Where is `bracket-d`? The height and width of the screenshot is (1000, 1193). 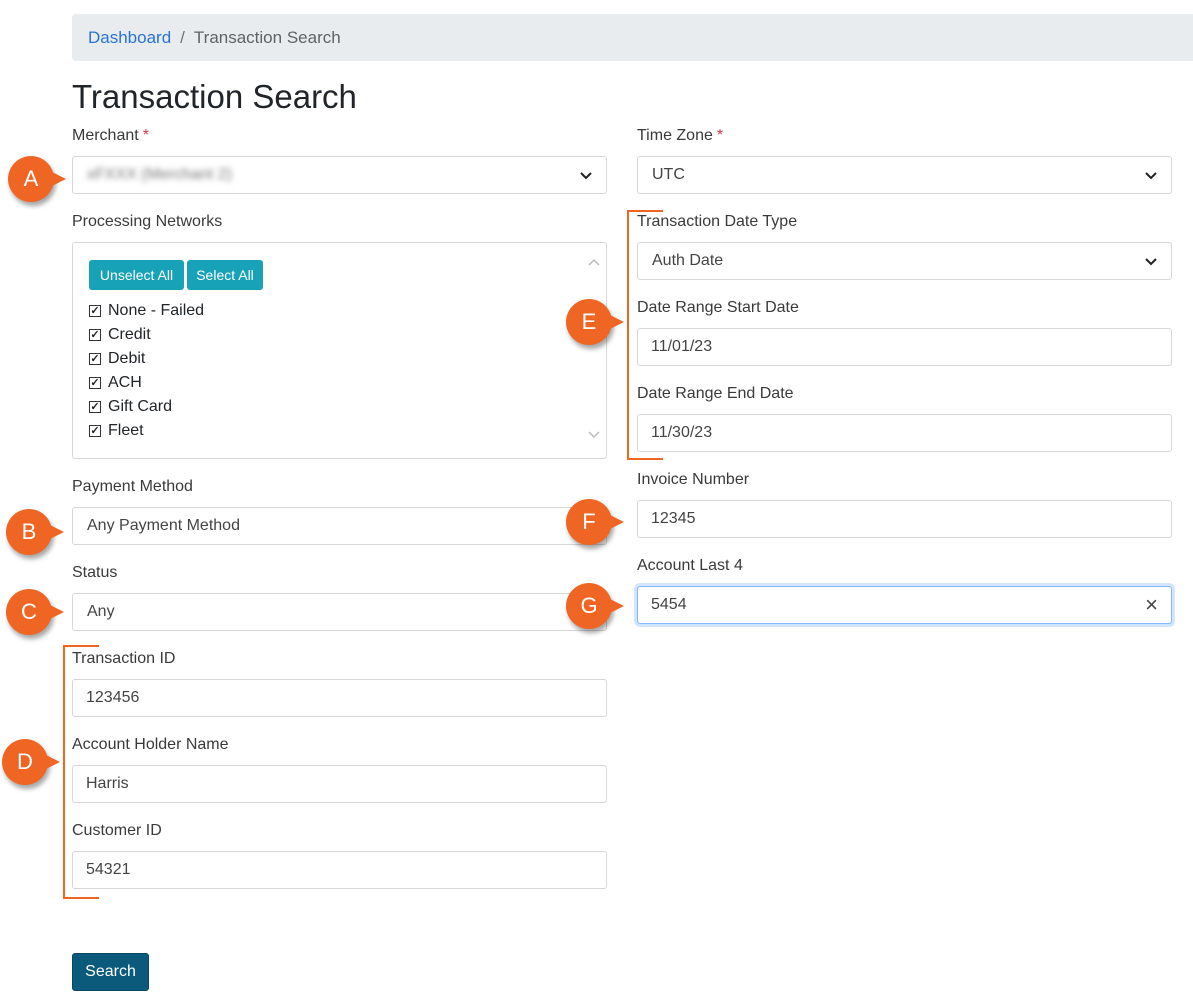 bracket-d is located at coordinates (81, 772).